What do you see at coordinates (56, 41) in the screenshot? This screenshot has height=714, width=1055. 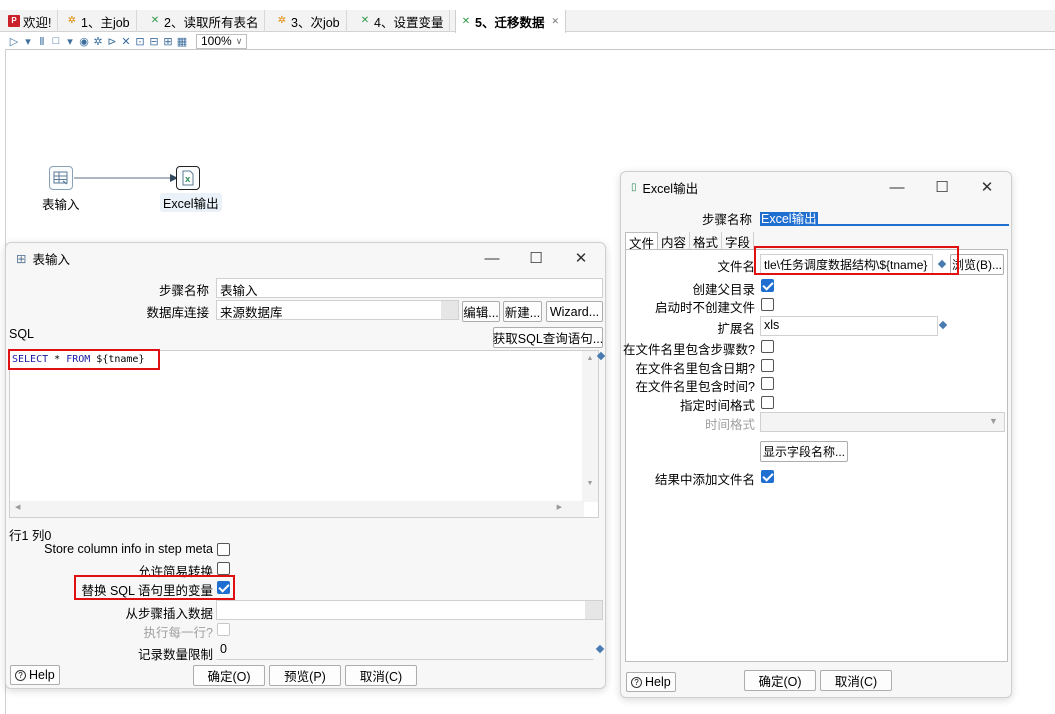 I see `stop-icon: □` at bounding box center [56, 41].